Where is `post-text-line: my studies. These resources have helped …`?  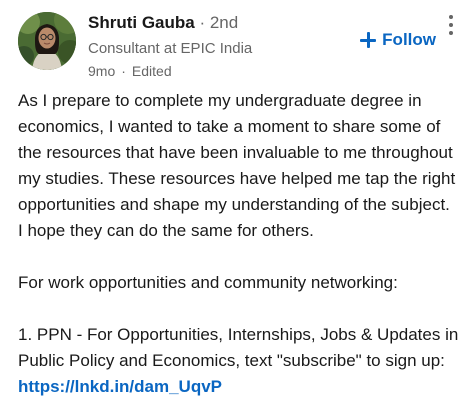 post-text-line: my studies. These resources have helped … is located at coordinates (237, 178).